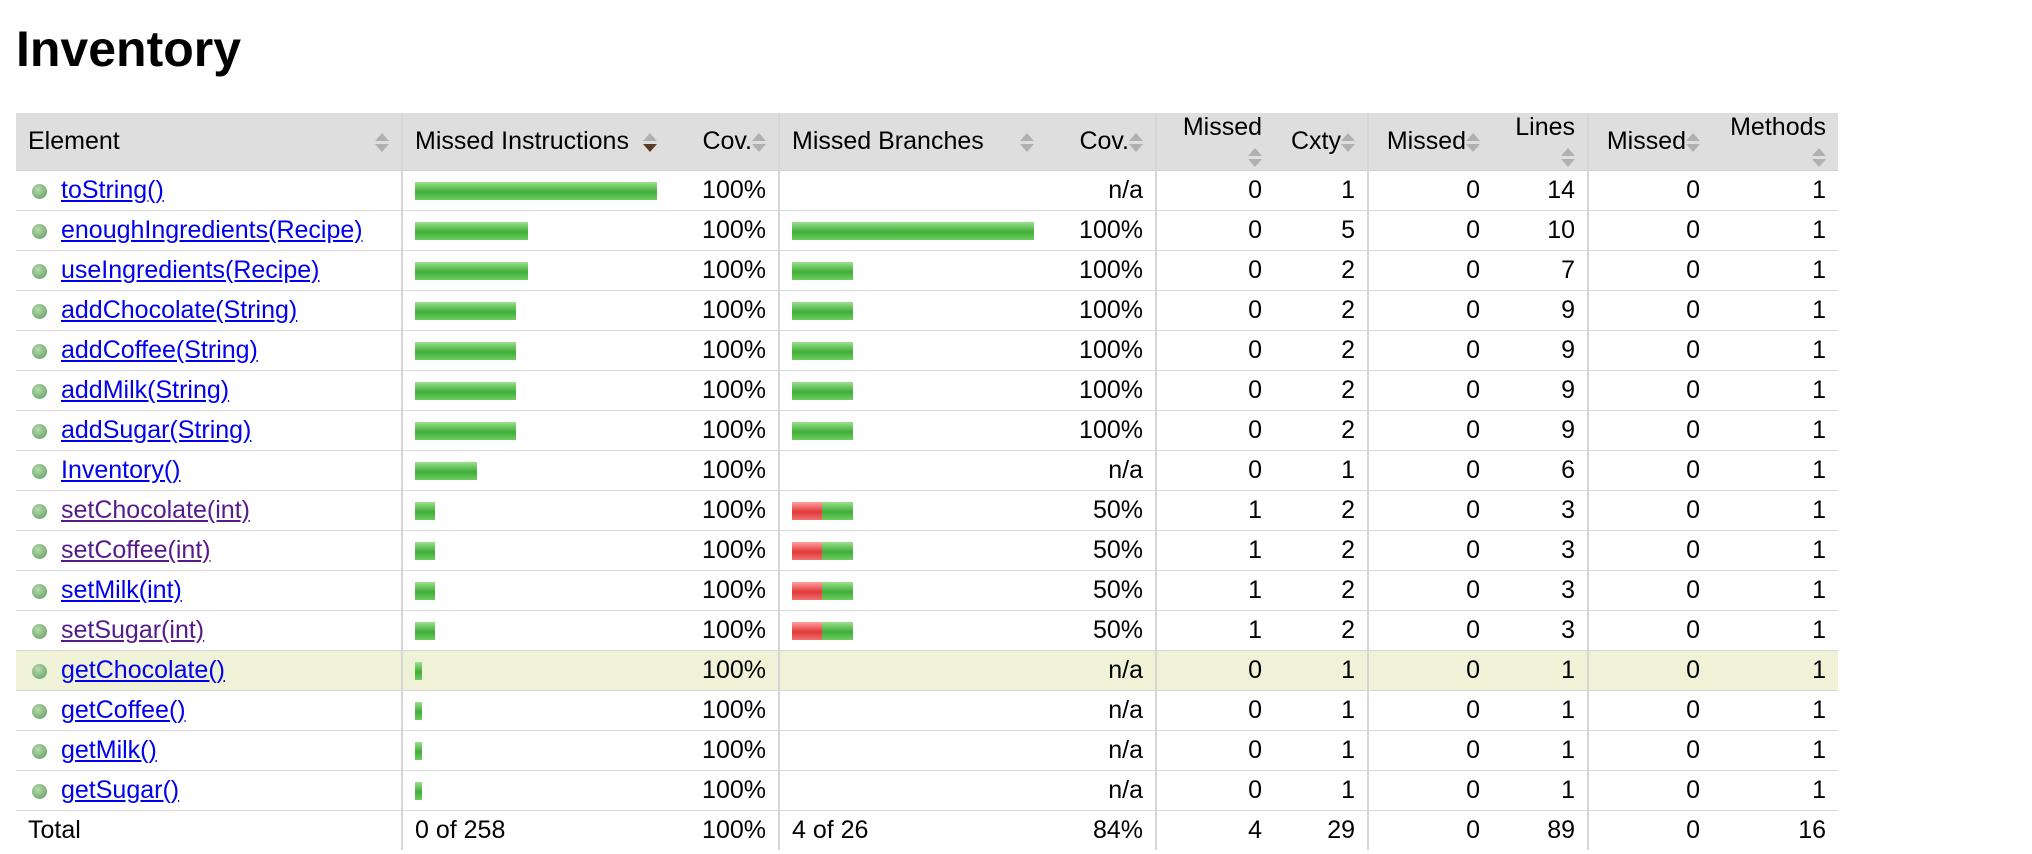  I want to click on element-link: getSugar(), so click(120, 790).